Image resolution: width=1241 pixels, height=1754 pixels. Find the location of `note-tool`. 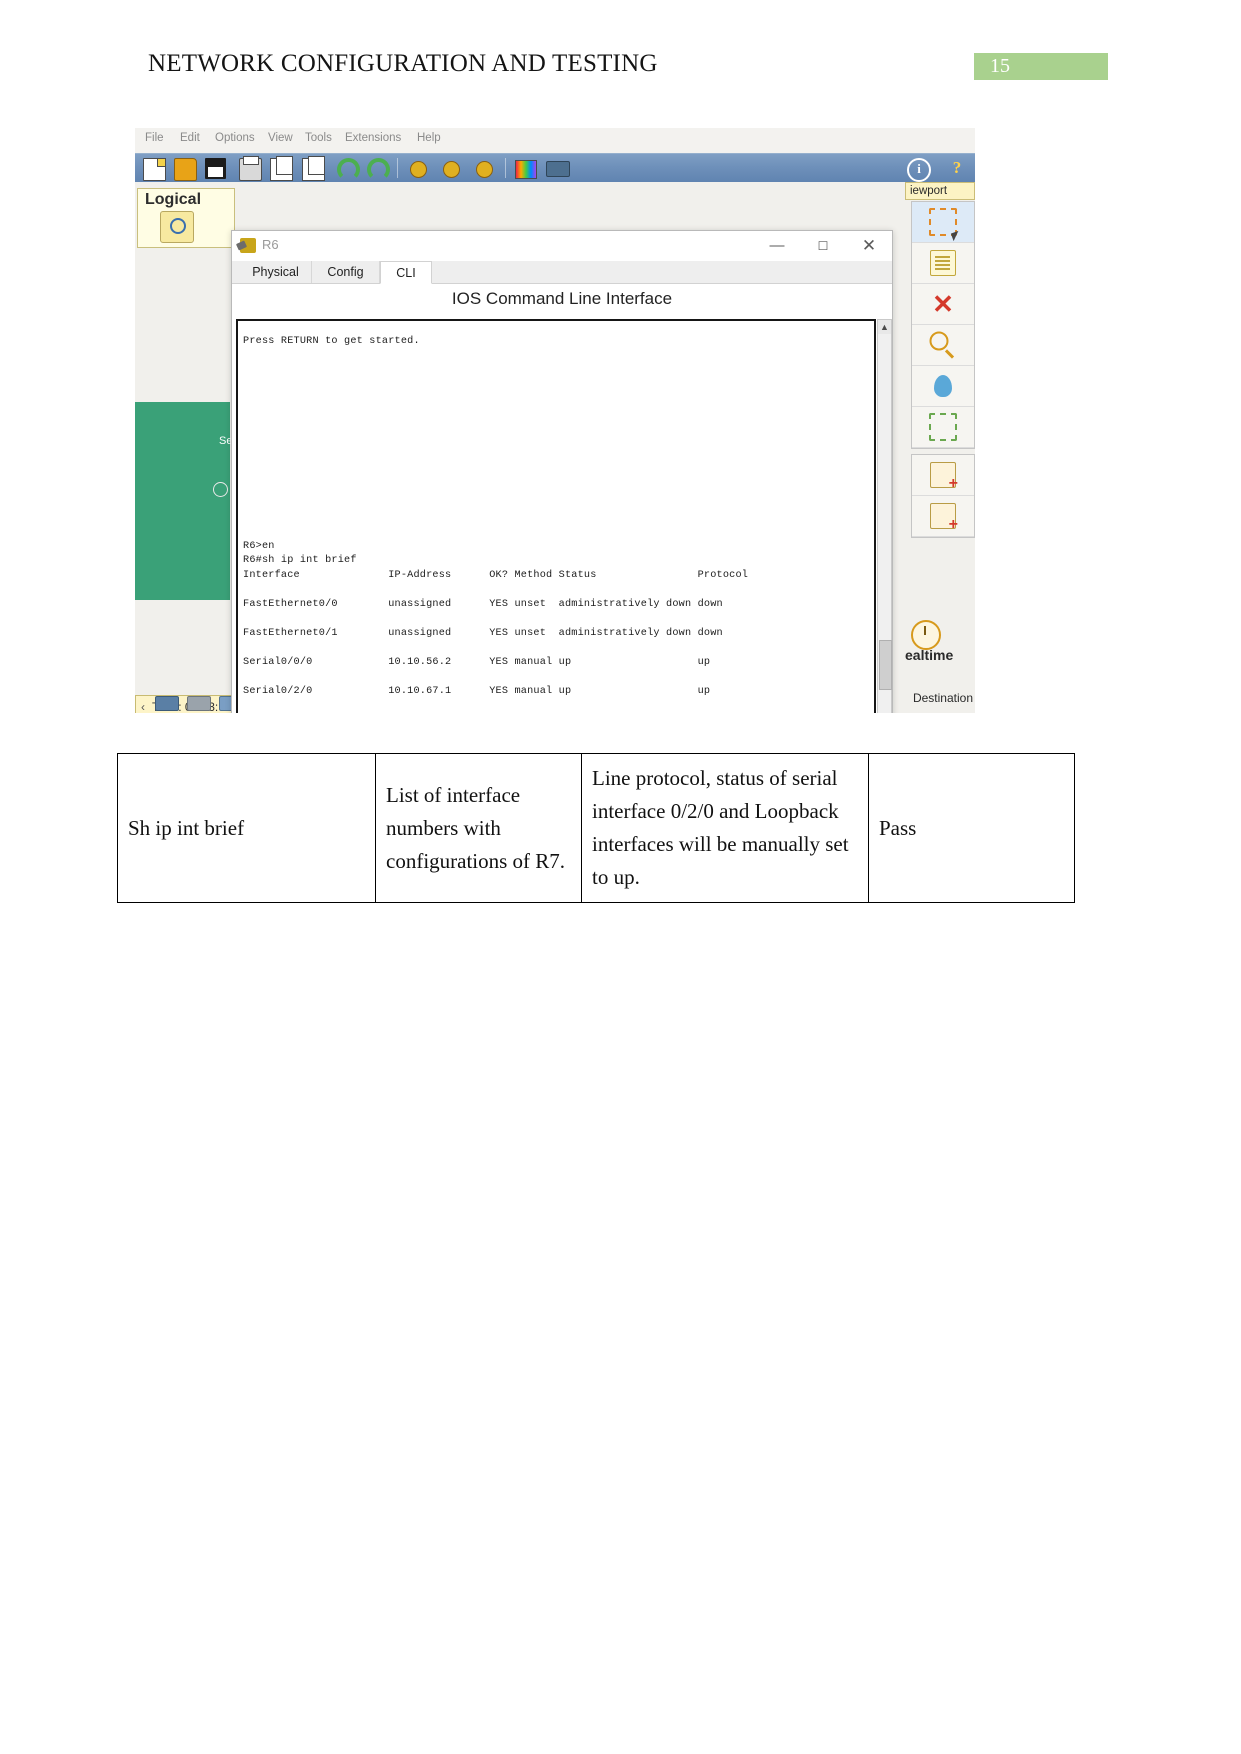

note-tool is located at coordinates (943, 263).